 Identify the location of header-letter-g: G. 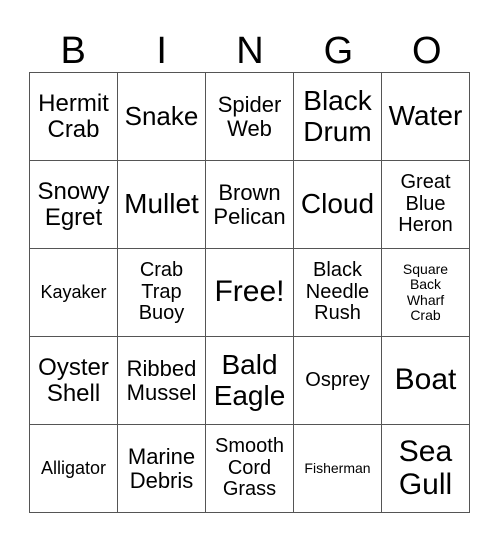
(338, 51).